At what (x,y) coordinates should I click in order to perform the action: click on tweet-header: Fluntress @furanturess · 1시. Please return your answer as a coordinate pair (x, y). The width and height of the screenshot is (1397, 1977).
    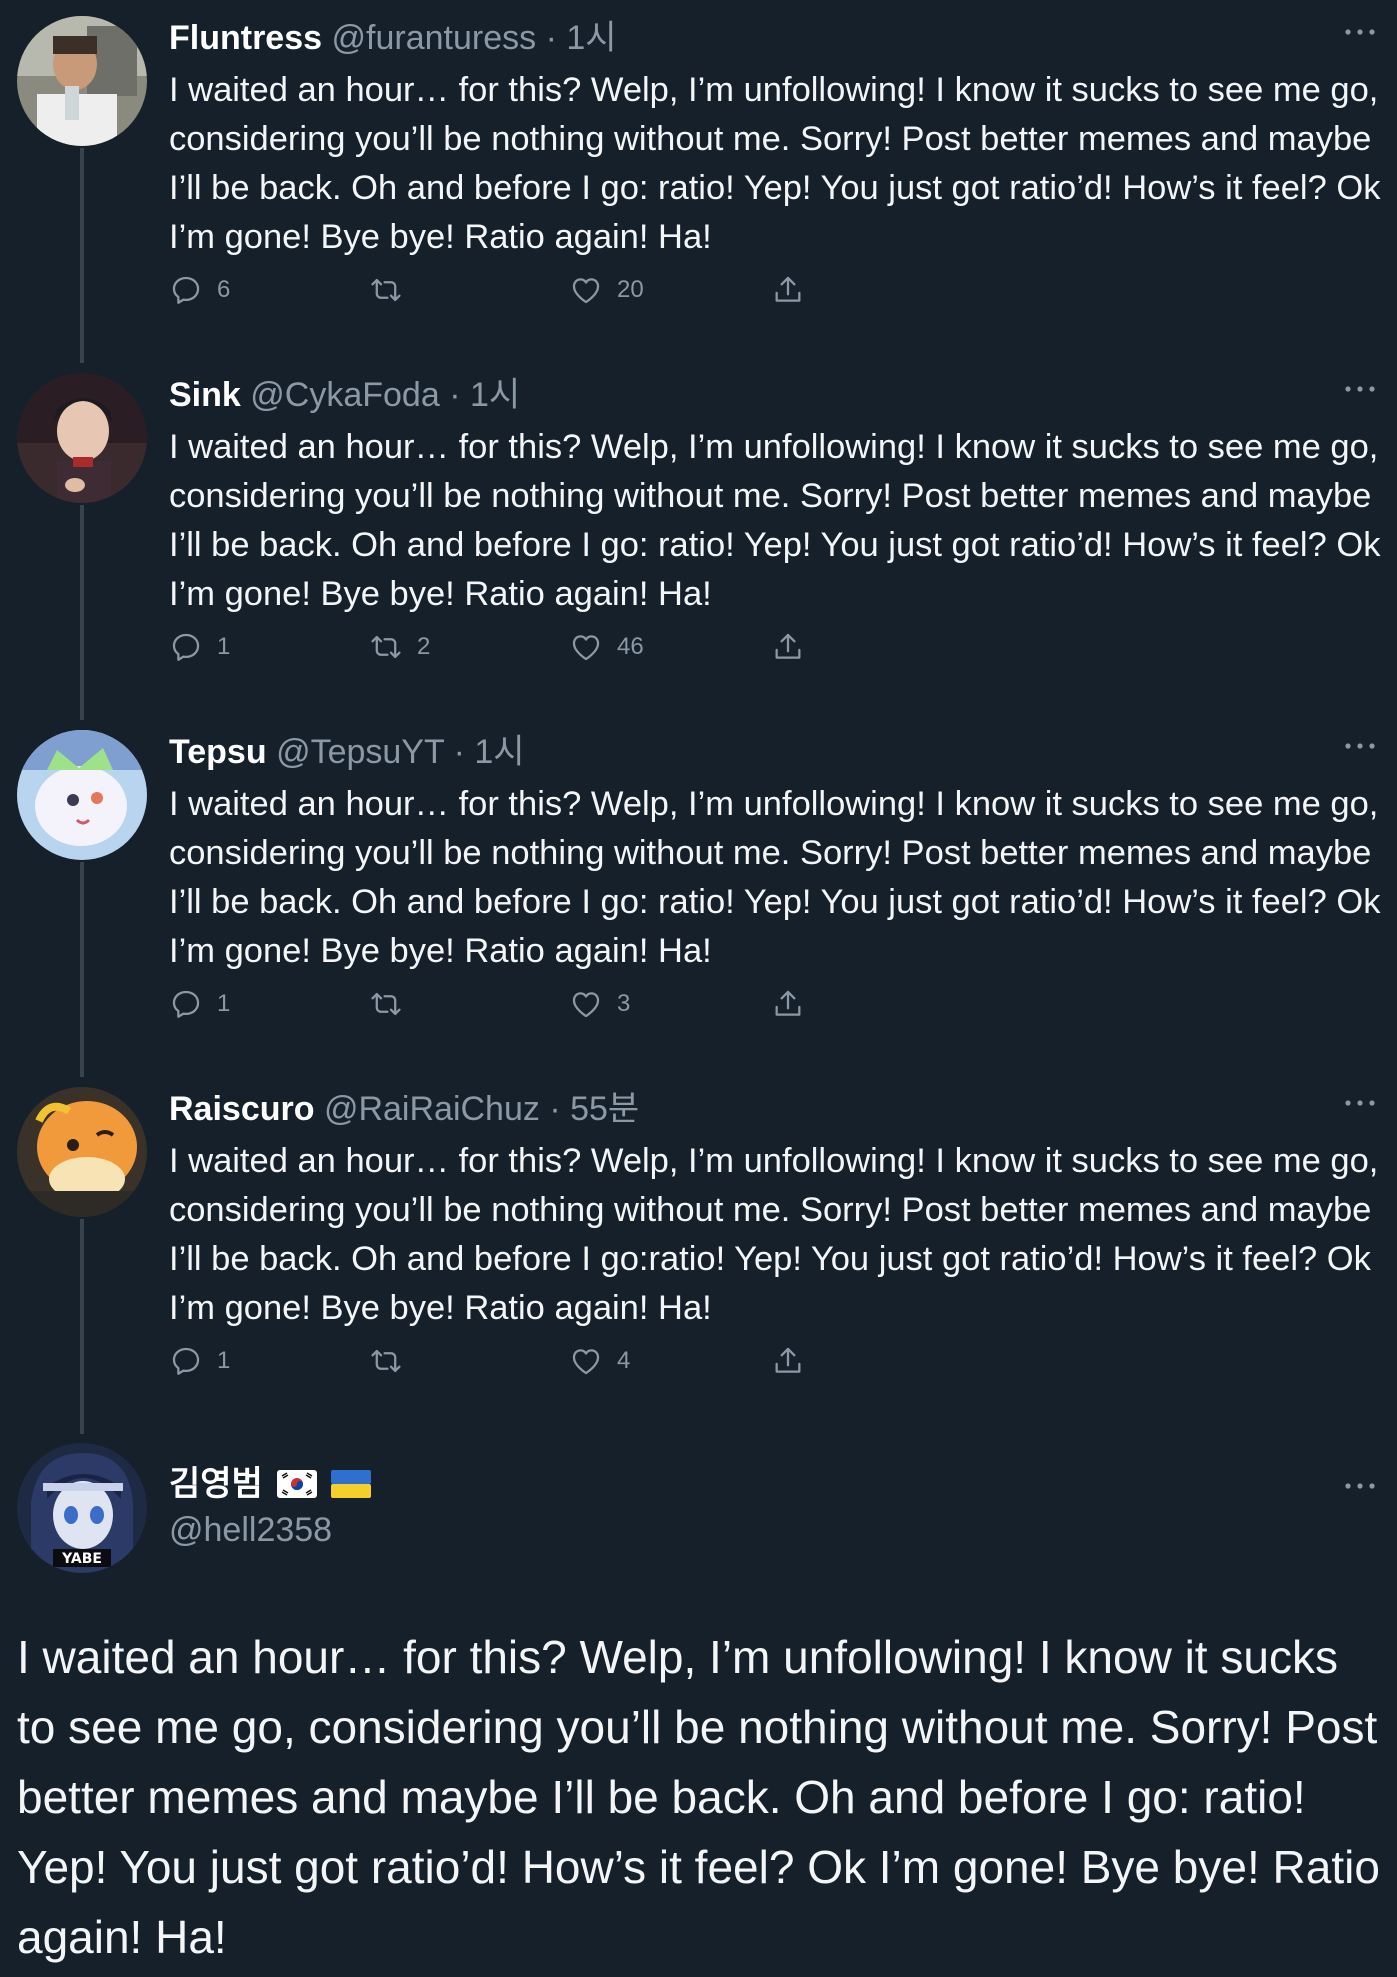
    Looking at the image, I should click on (393, 38).